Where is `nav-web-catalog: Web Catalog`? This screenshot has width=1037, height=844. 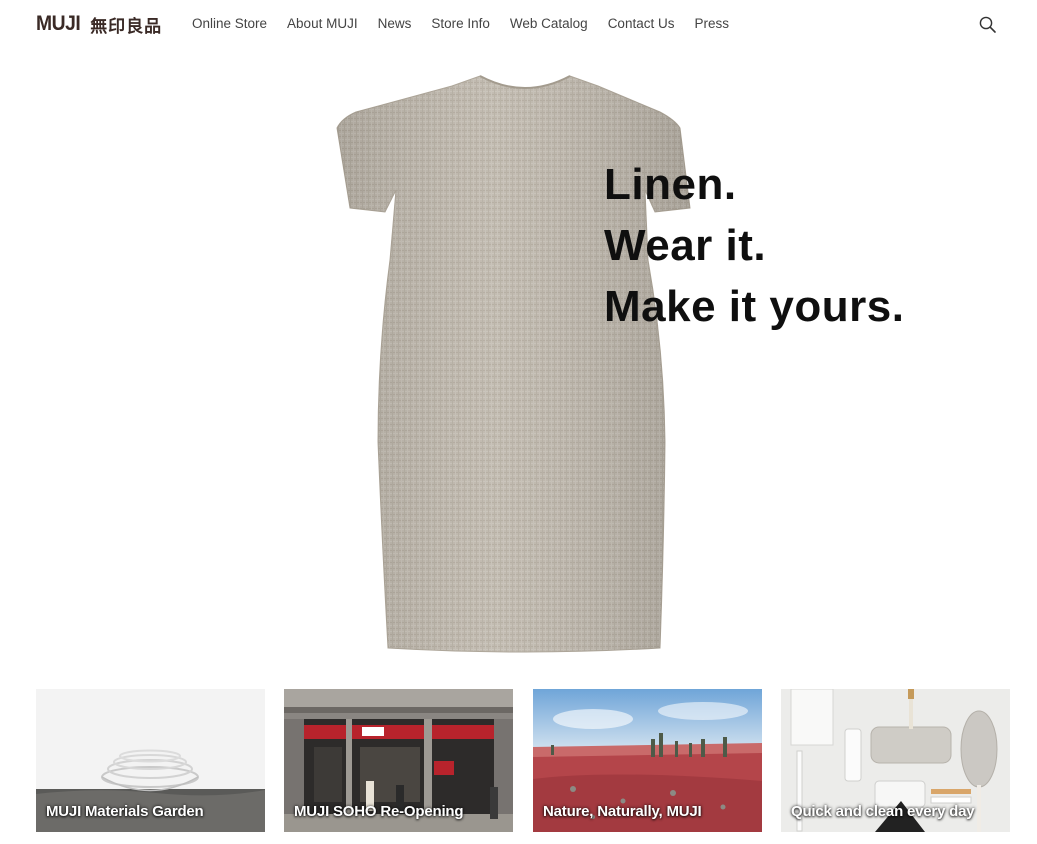
nav-web-catalog: Web Catalog is located at coordinates (549, 23).